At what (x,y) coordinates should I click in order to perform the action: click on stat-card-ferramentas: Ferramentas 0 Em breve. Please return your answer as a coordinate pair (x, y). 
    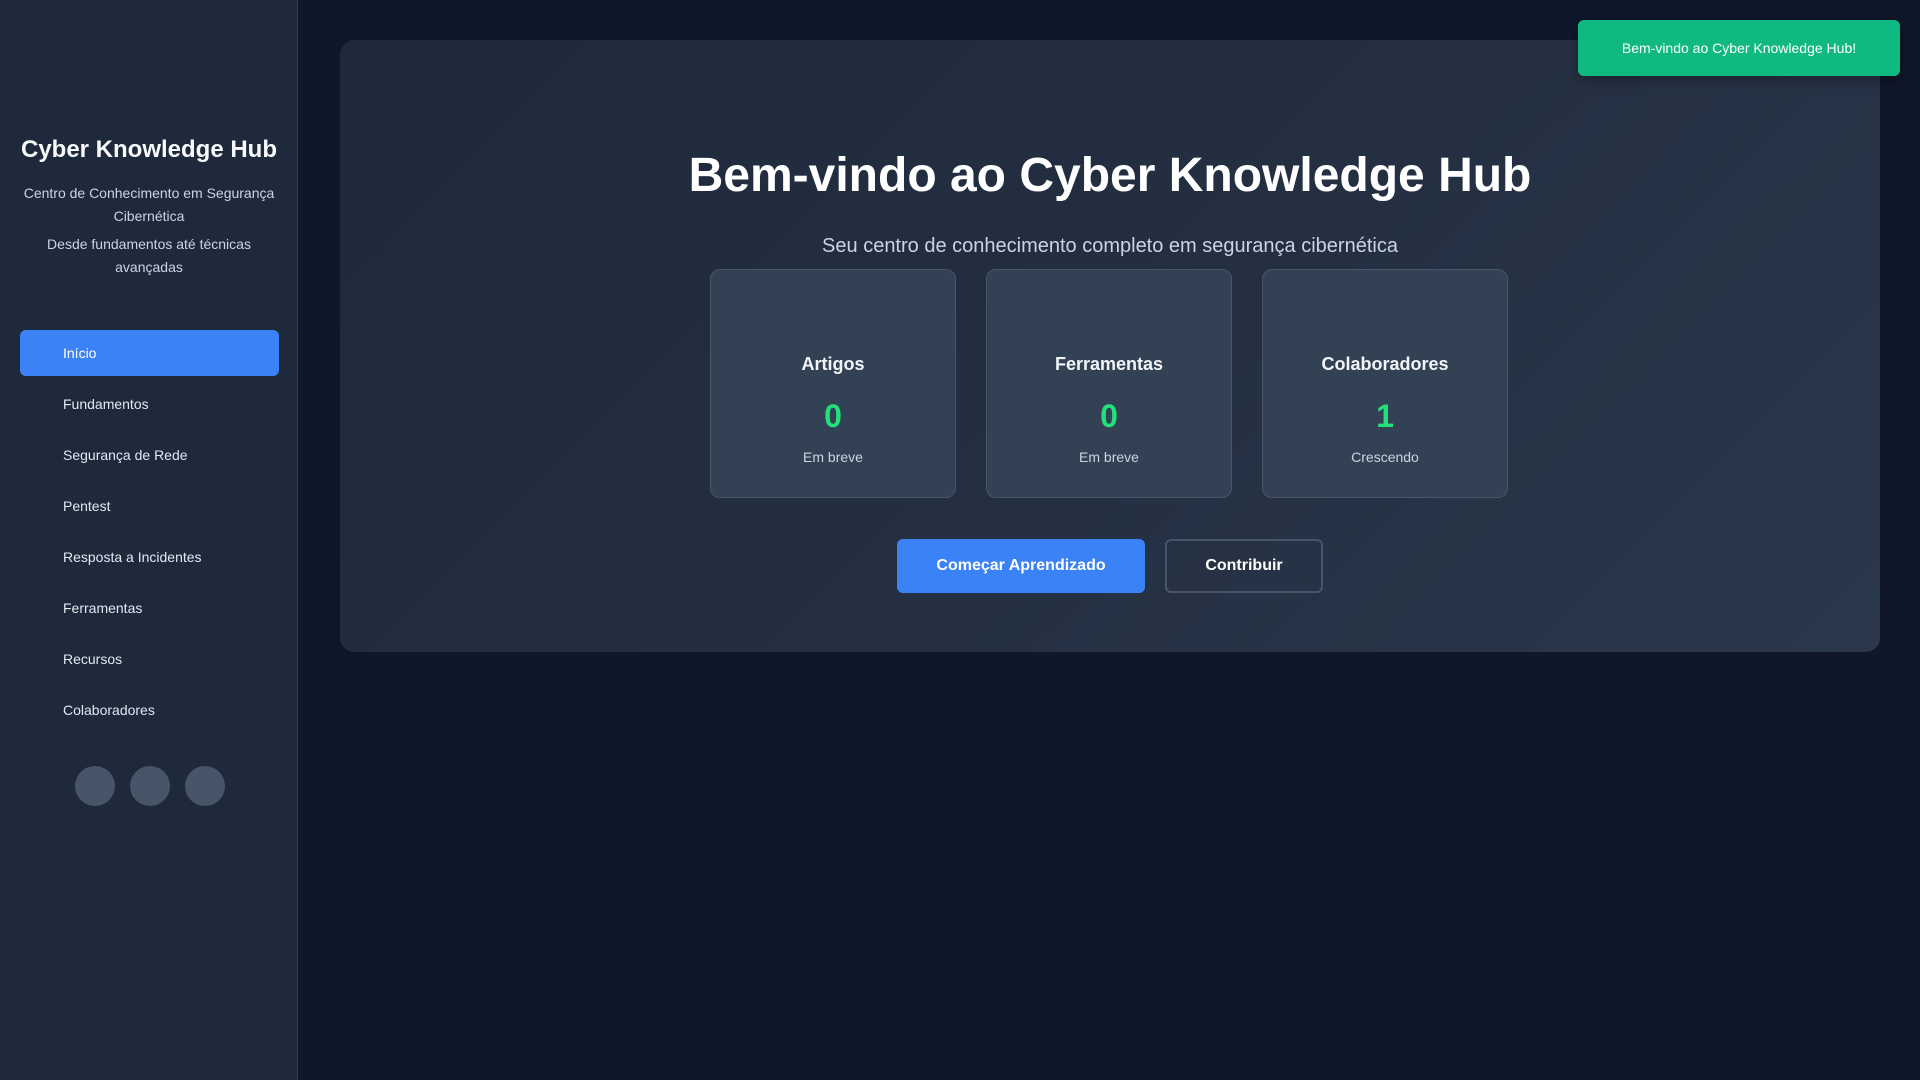
    Looking at the image, I should click on (1109, 383).